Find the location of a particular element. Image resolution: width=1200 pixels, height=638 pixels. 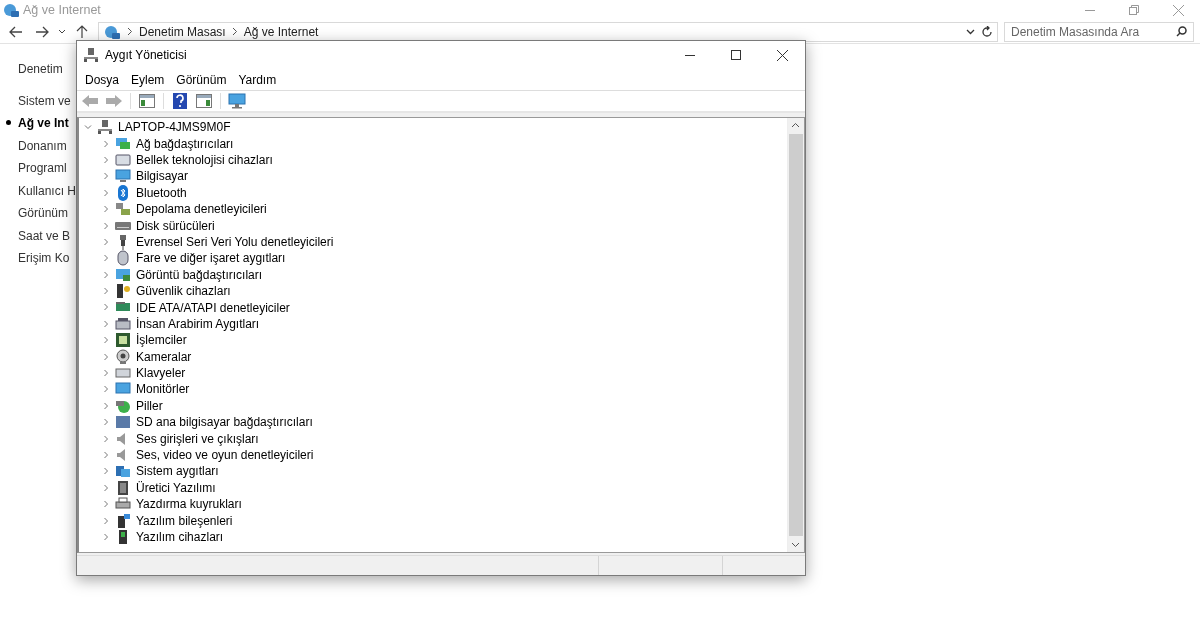

monitor-icon is located at coordinates (237, 101).